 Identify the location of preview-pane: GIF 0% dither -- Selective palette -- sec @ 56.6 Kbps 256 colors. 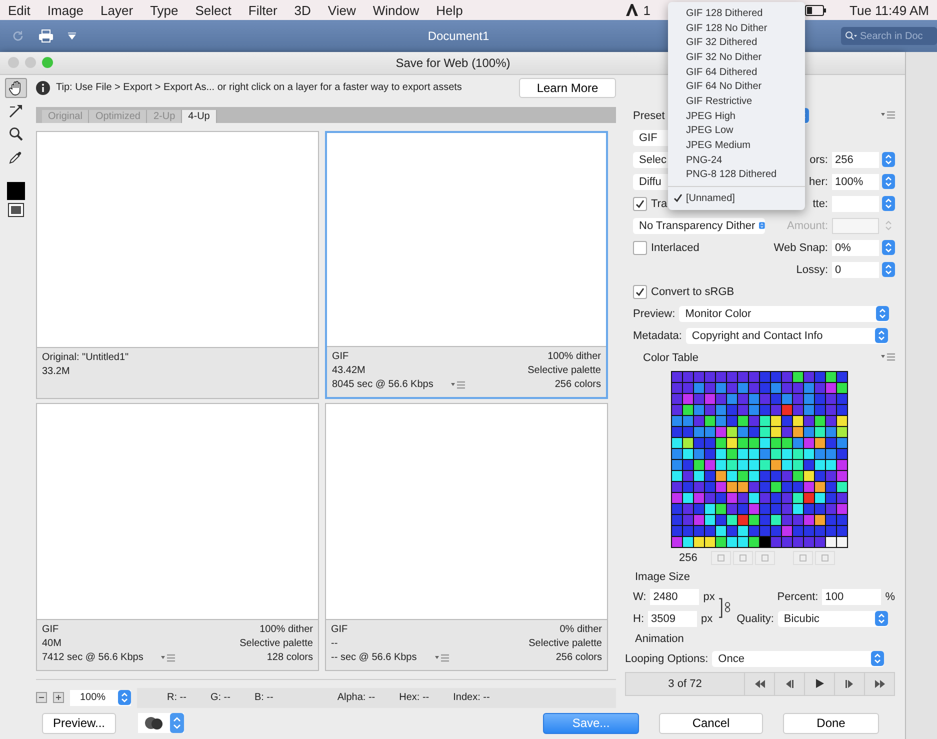
(466, 536).